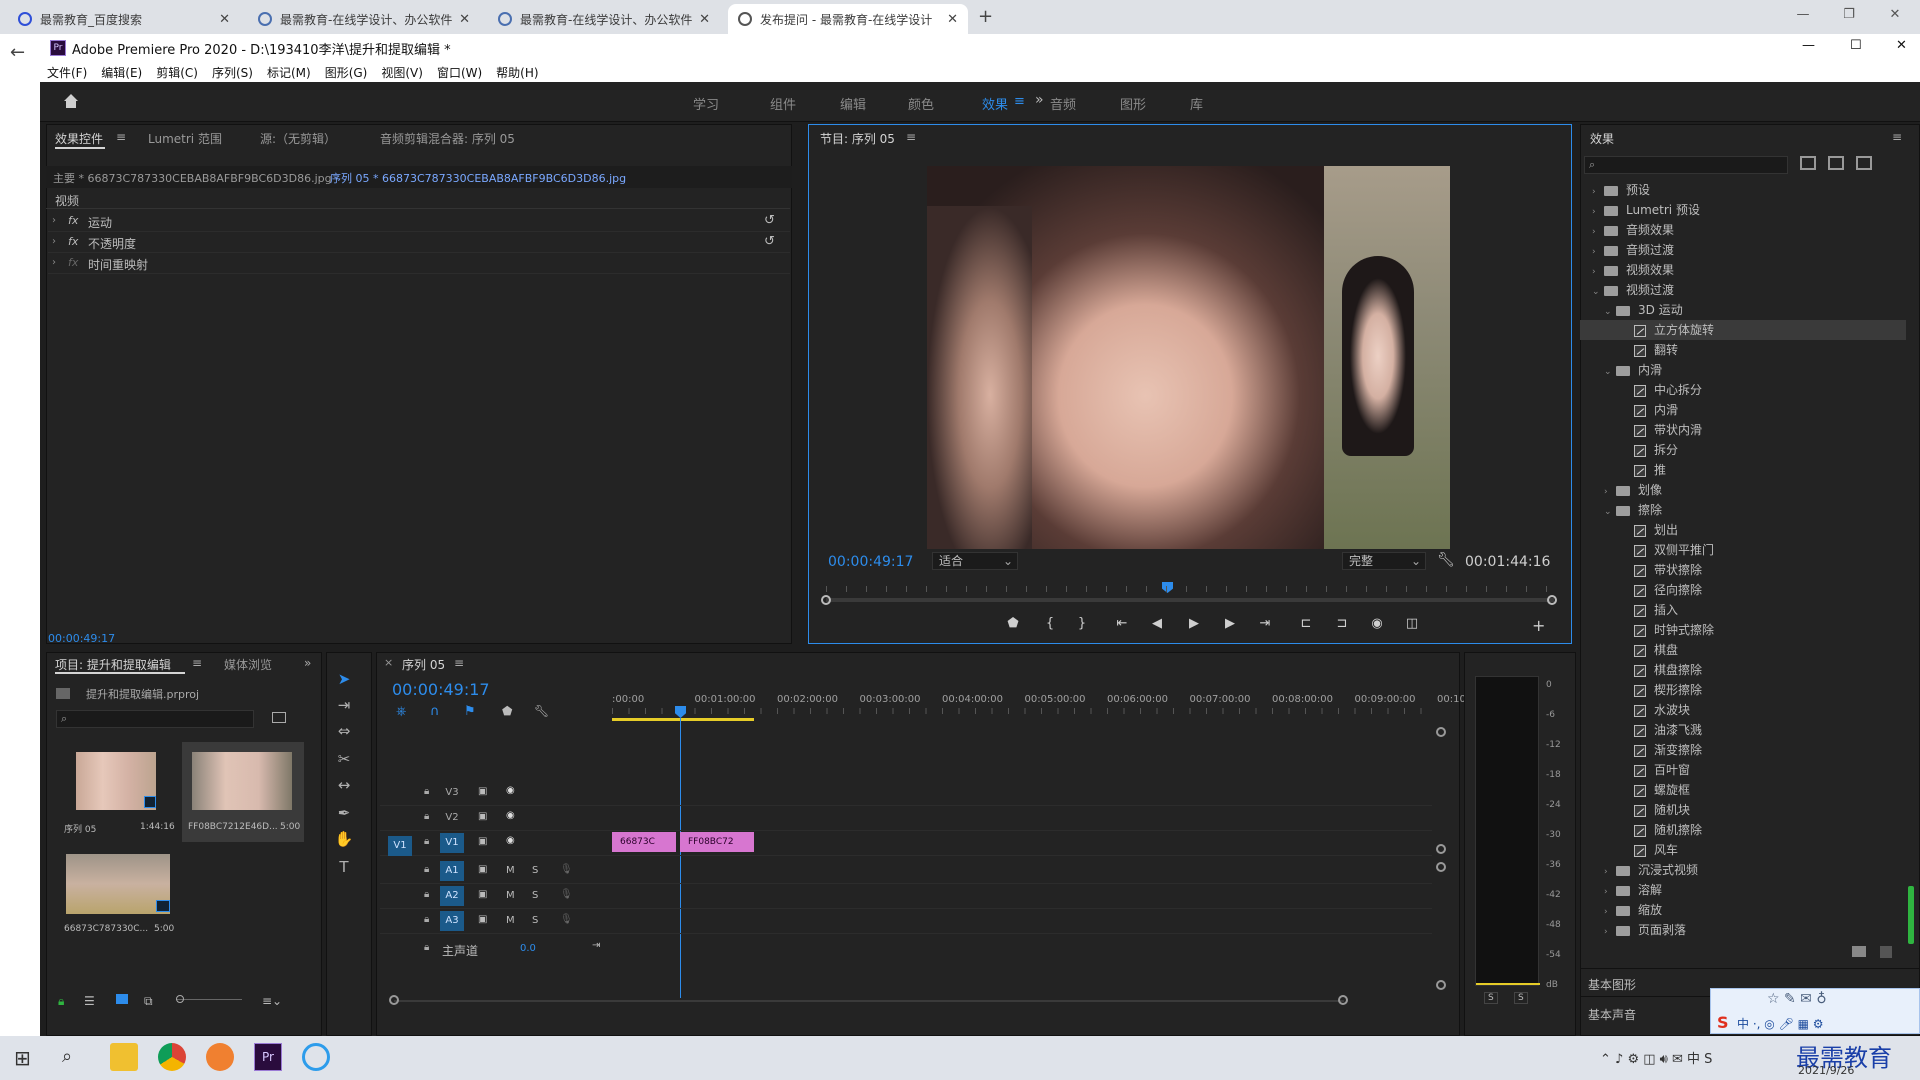  Describe the element at coordinates (452, 896) in the screenshot. I see `track-target: A2` at that location.